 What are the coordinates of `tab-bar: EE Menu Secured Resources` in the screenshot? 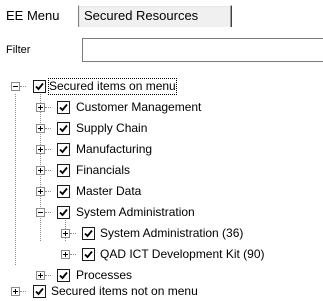 It's located at (161, 14).